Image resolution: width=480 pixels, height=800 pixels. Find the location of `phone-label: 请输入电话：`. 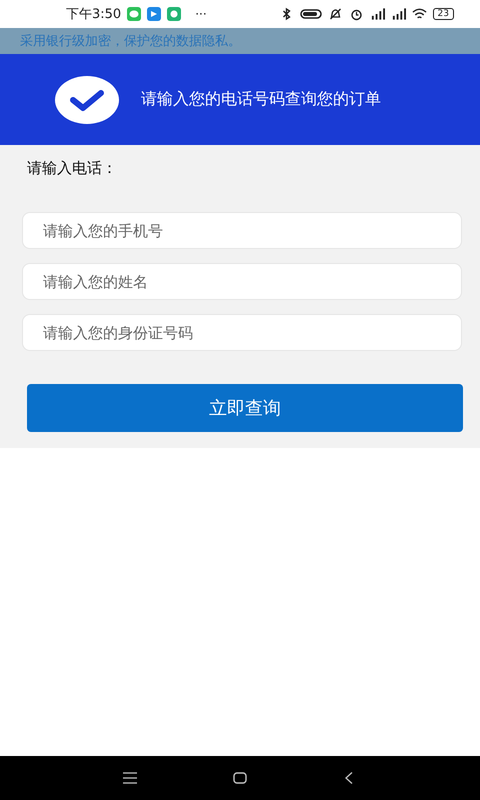

phone-label: 请输入电话： is located at coordinates (72, 168).